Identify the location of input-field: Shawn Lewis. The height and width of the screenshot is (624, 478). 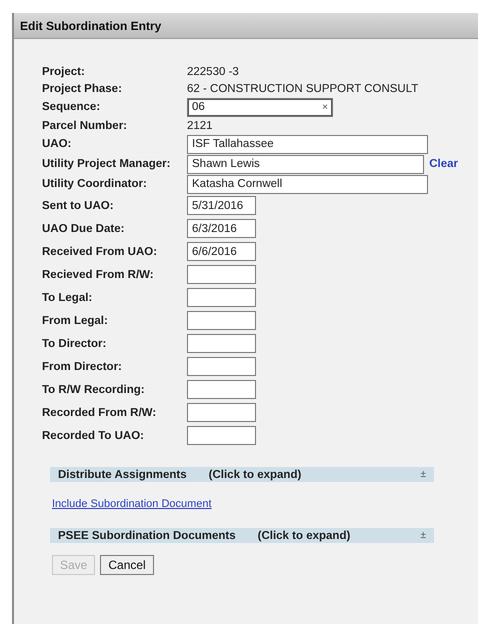
(305, 164).